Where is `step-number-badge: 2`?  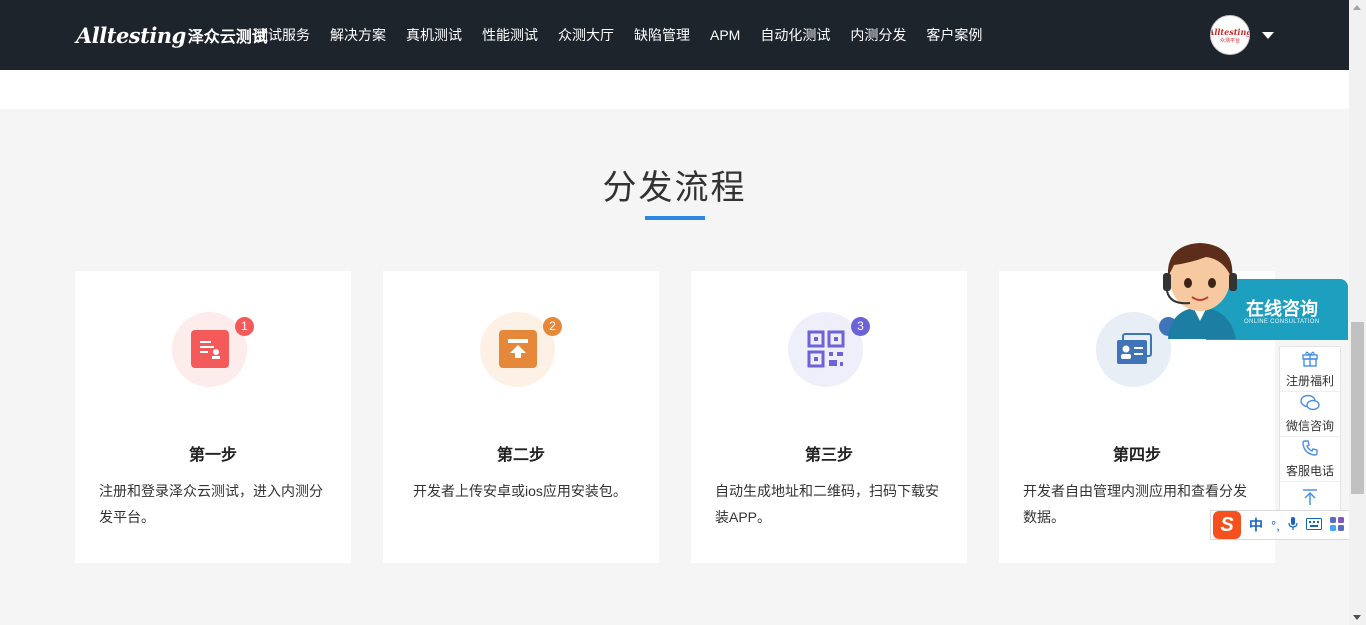 step-number-badge: 2 is located at coordinates (552, 326).